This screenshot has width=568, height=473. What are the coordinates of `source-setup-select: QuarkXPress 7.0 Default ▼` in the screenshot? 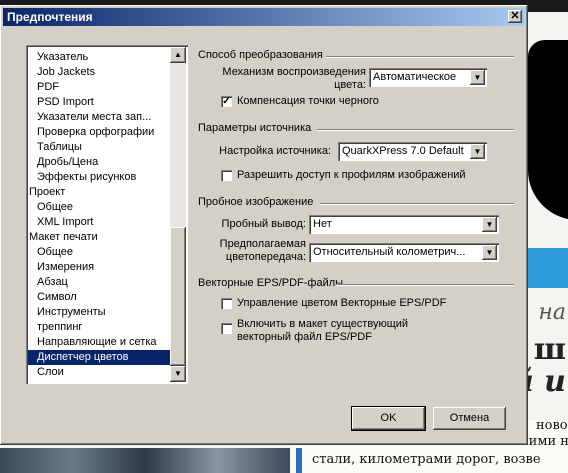 It's located at (412, 151).